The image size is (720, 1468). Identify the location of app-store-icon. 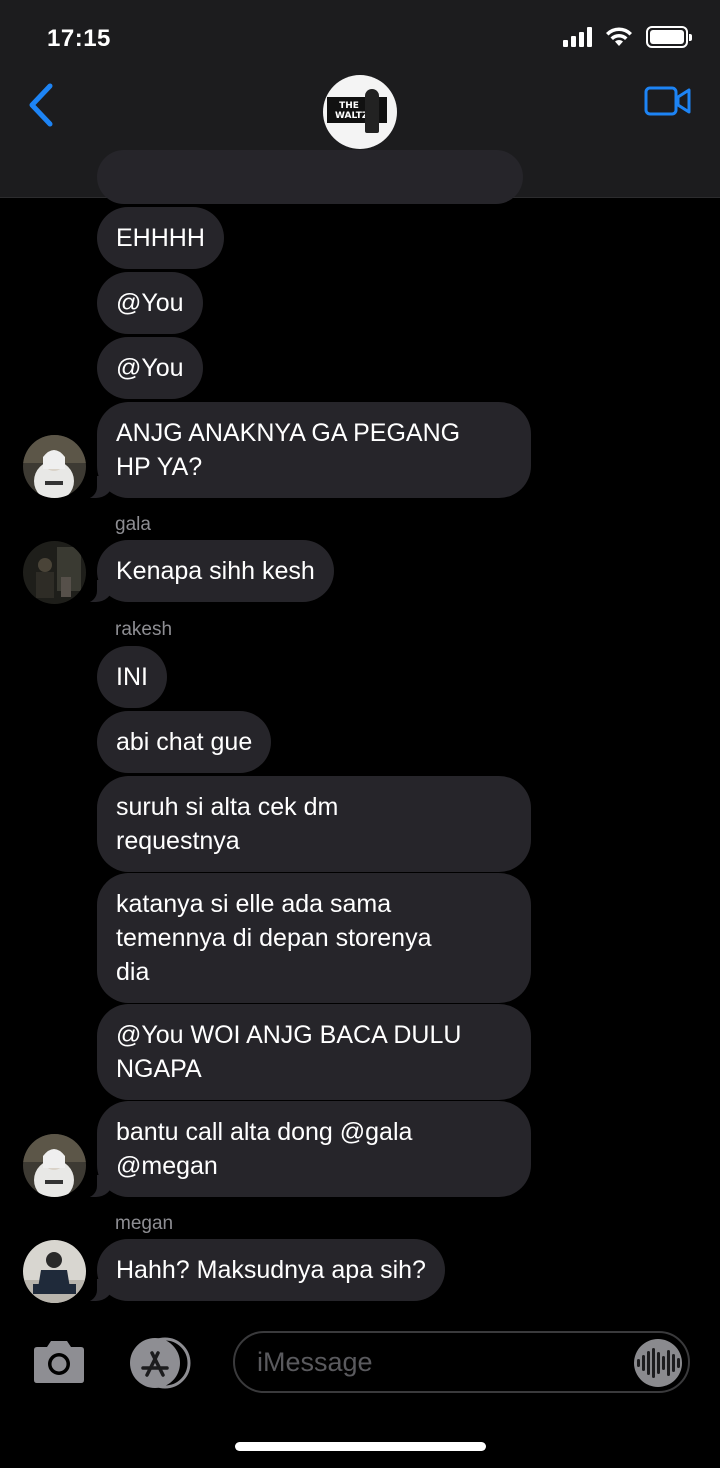
(160, 1363).